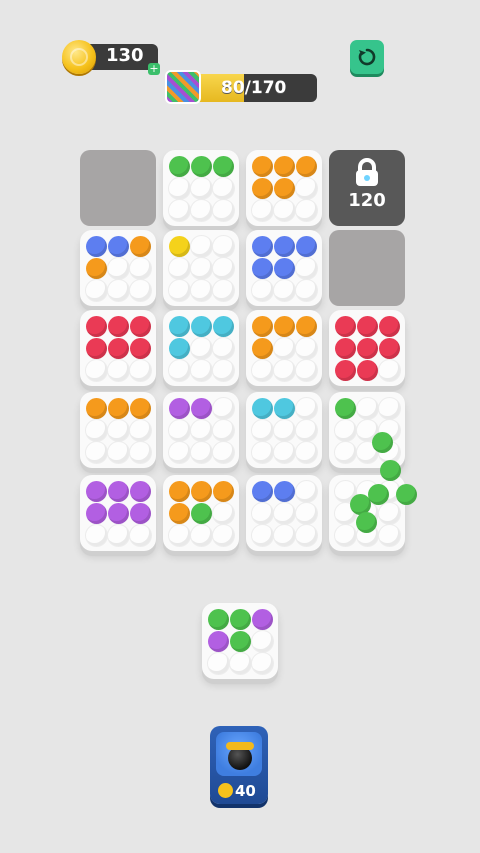 This screenshot has height=853, width=480. I want to click on board-tile-r1c2, so click(201, 188).